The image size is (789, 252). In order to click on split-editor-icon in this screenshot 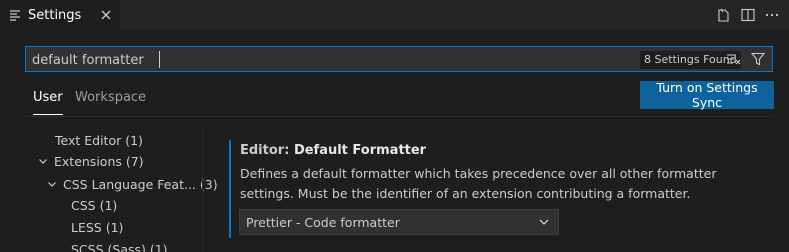, I will do `click(748, 15)`.